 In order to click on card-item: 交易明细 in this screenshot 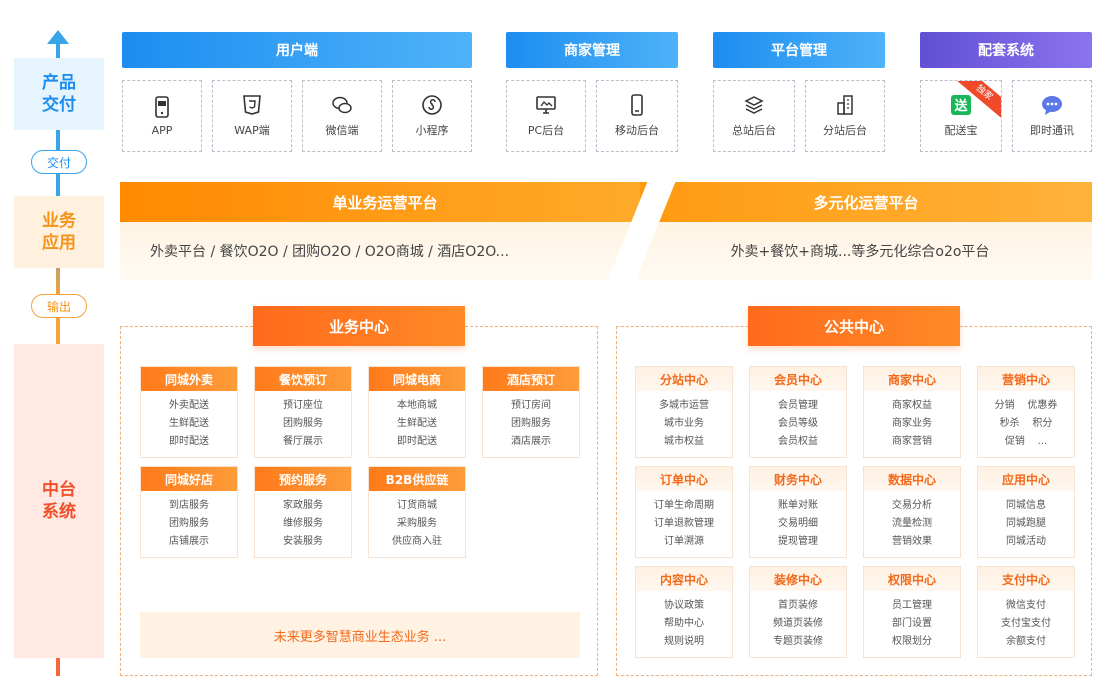, I will do `click(798, 523)`.